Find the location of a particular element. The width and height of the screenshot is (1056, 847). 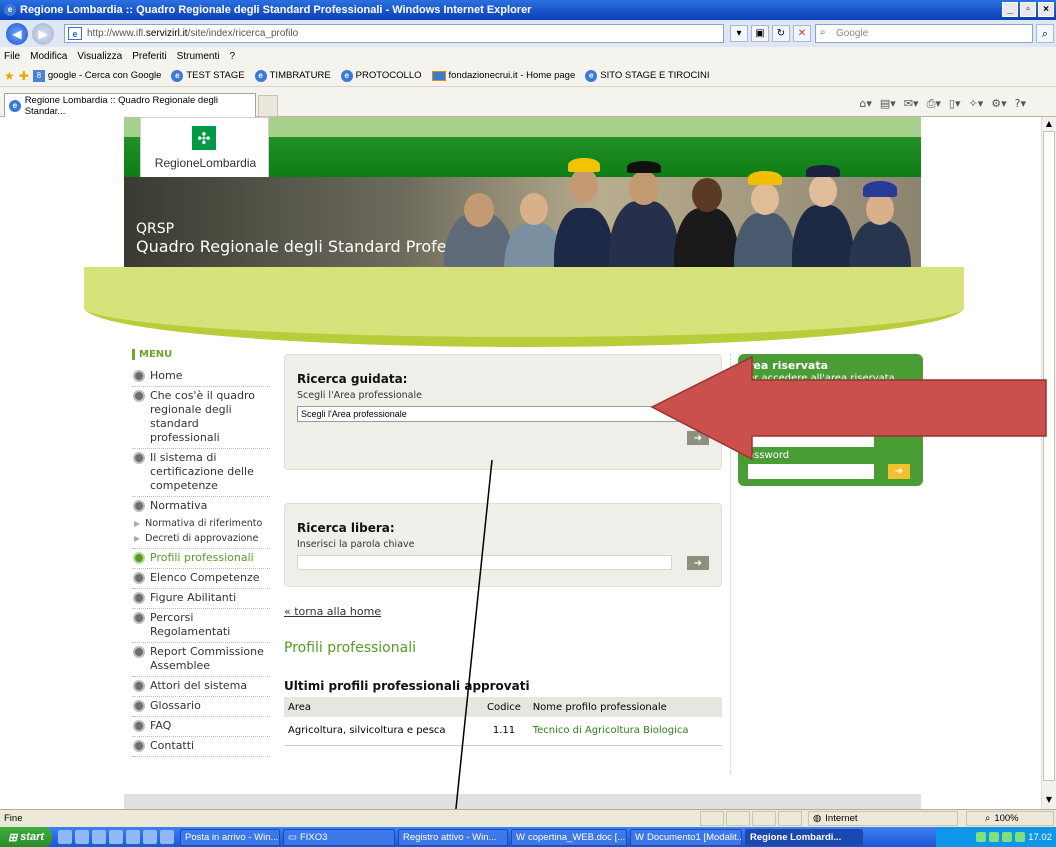

password-field is located at coordinates (811, 471).